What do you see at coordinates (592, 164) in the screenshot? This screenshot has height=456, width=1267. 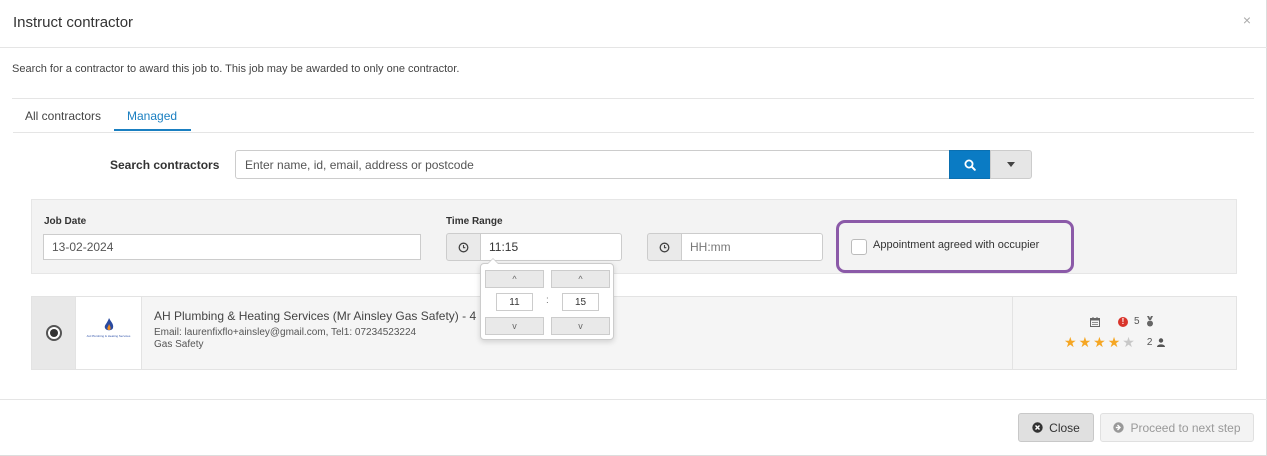 I see `search-input` at bounding box center [592, 164].